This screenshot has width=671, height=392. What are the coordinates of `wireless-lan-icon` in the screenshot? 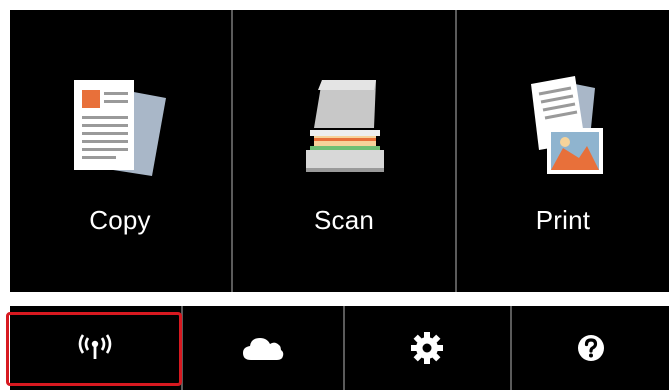 It's located at (95, 348).